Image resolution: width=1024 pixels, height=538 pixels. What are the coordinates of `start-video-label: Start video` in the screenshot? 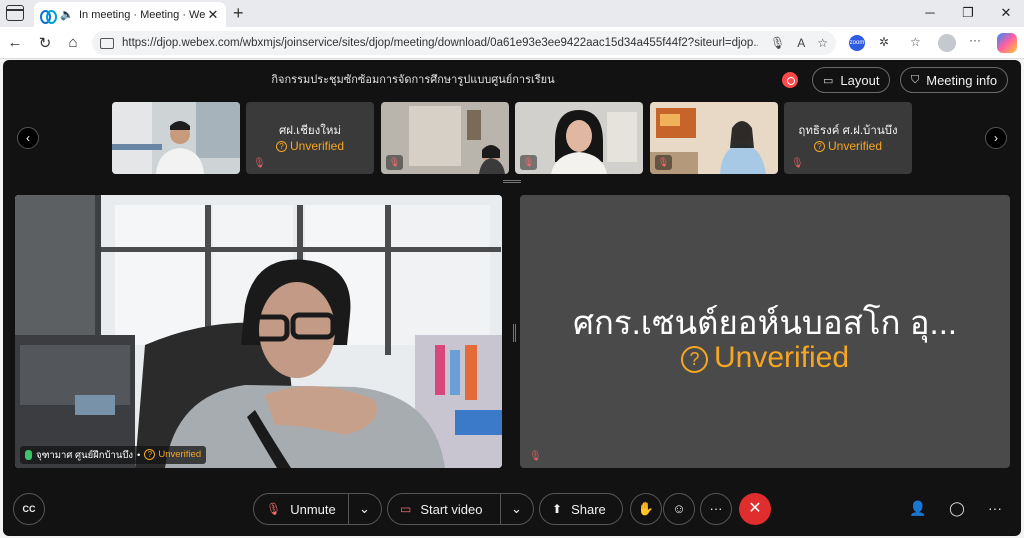 It's located at (451, 509).